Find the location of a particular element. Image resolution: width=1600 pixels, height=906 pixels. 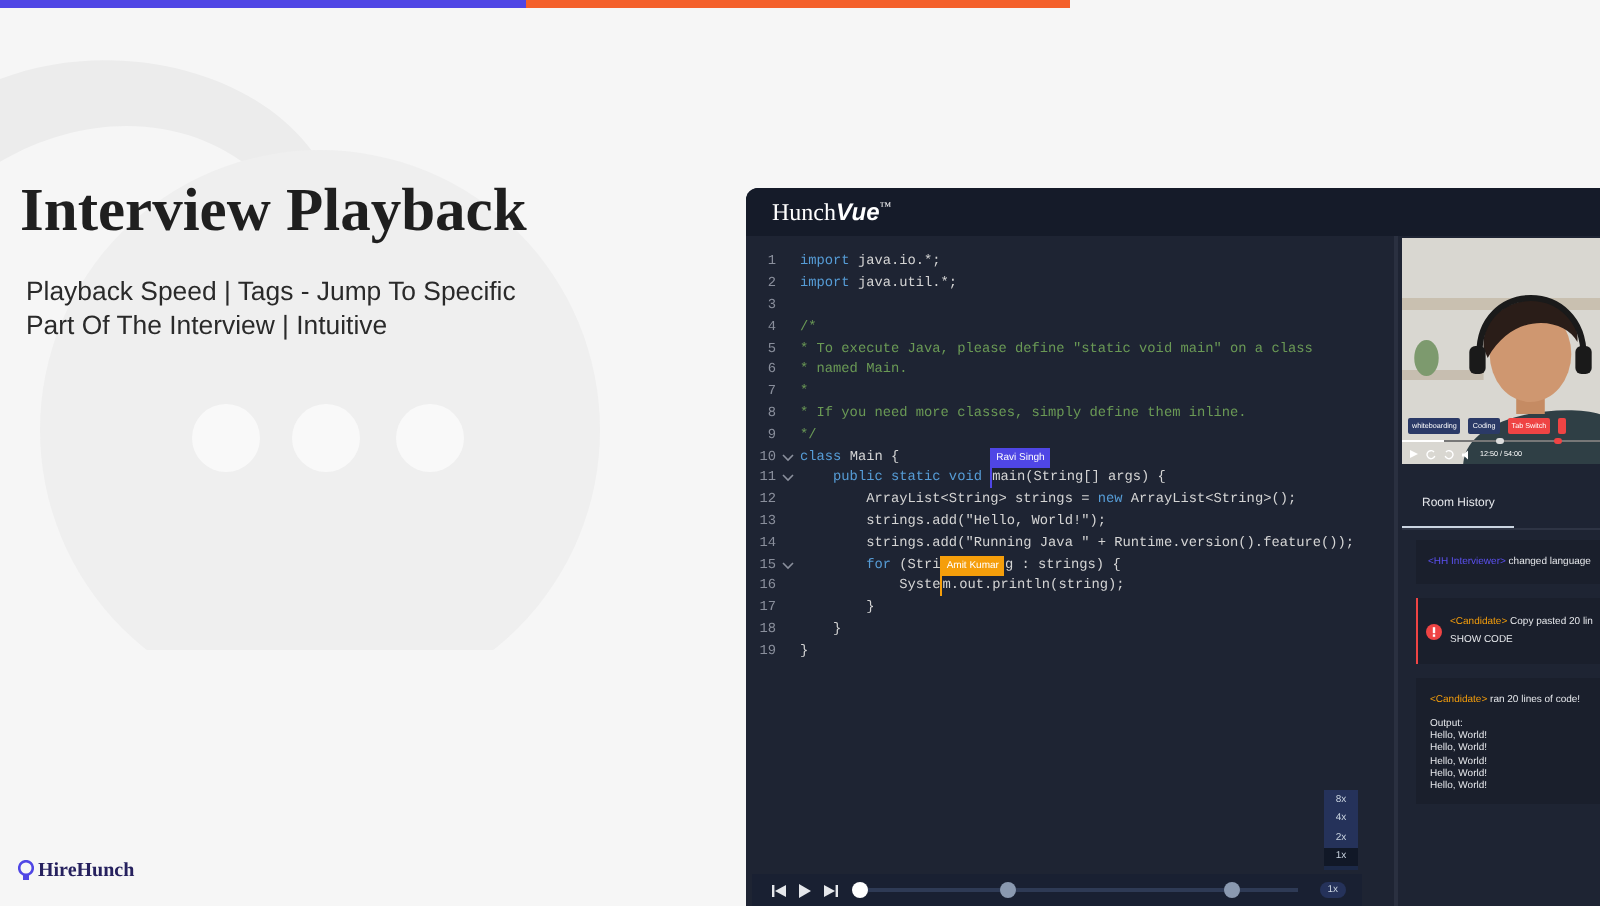

logo-text: HireHunch is located at coordinates (86, 871).